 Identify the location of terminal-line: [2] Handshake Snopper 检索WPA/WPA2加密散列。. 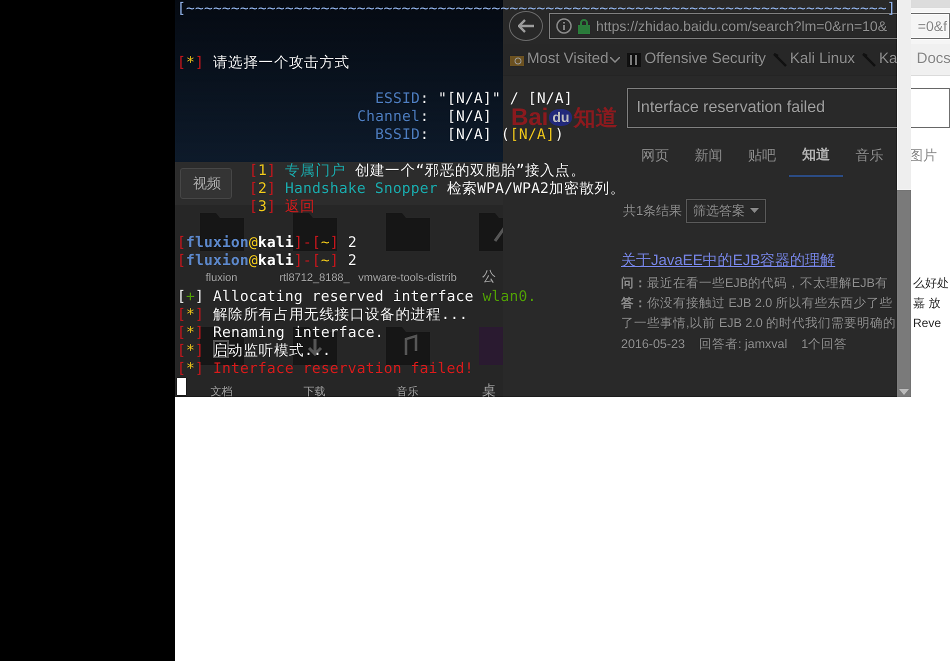
(437, 189).